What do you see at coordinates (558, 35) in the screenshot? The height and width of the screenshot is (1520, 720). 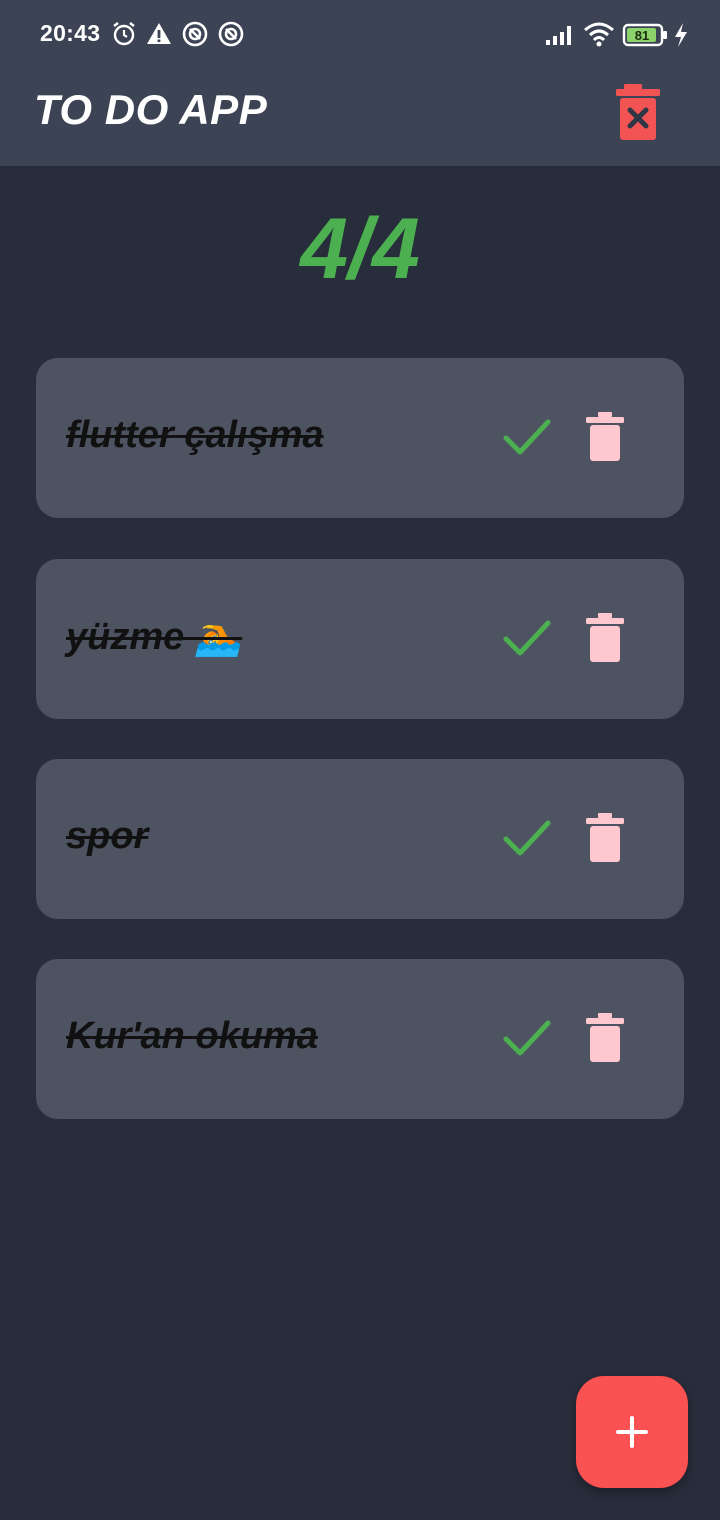 I see `signal-icon` at bounding box center [558, 35].